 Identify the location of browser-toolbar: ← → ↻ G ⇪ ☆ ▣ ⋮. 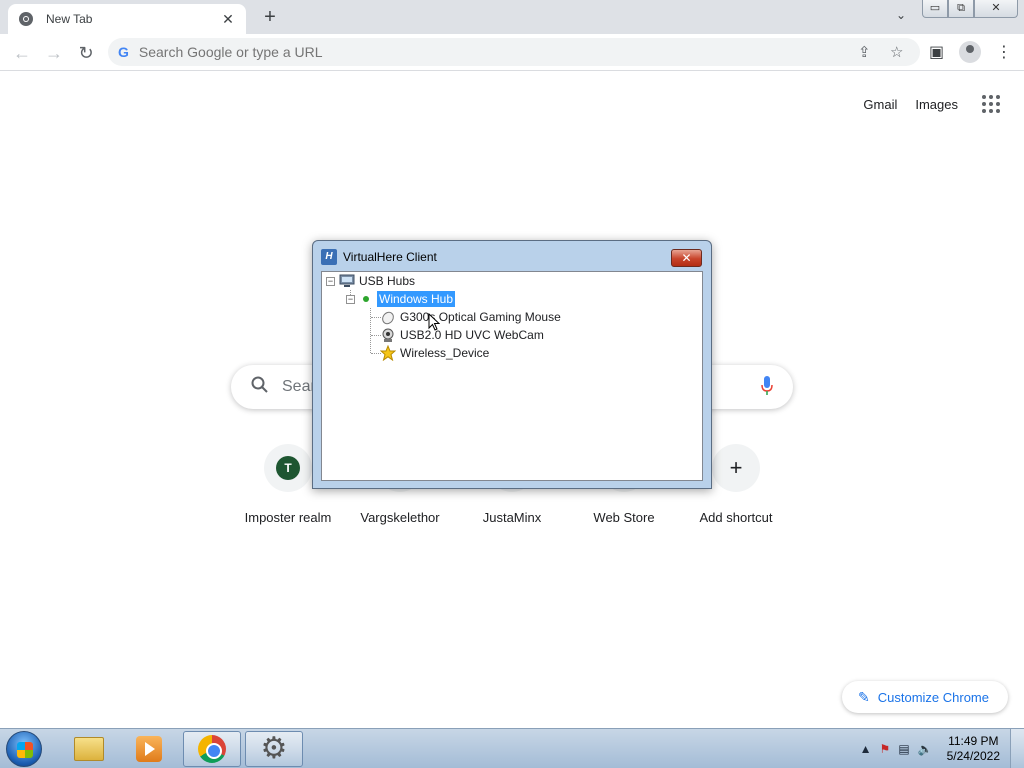
(512, 52).